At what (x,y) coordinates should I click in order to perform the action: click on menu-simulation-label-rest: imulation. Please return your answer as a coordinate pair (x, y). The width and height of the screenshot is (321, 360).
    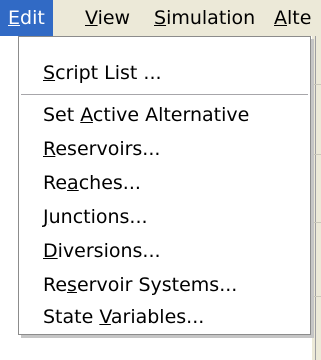
    Looking at the image, I should click on (211, 18).